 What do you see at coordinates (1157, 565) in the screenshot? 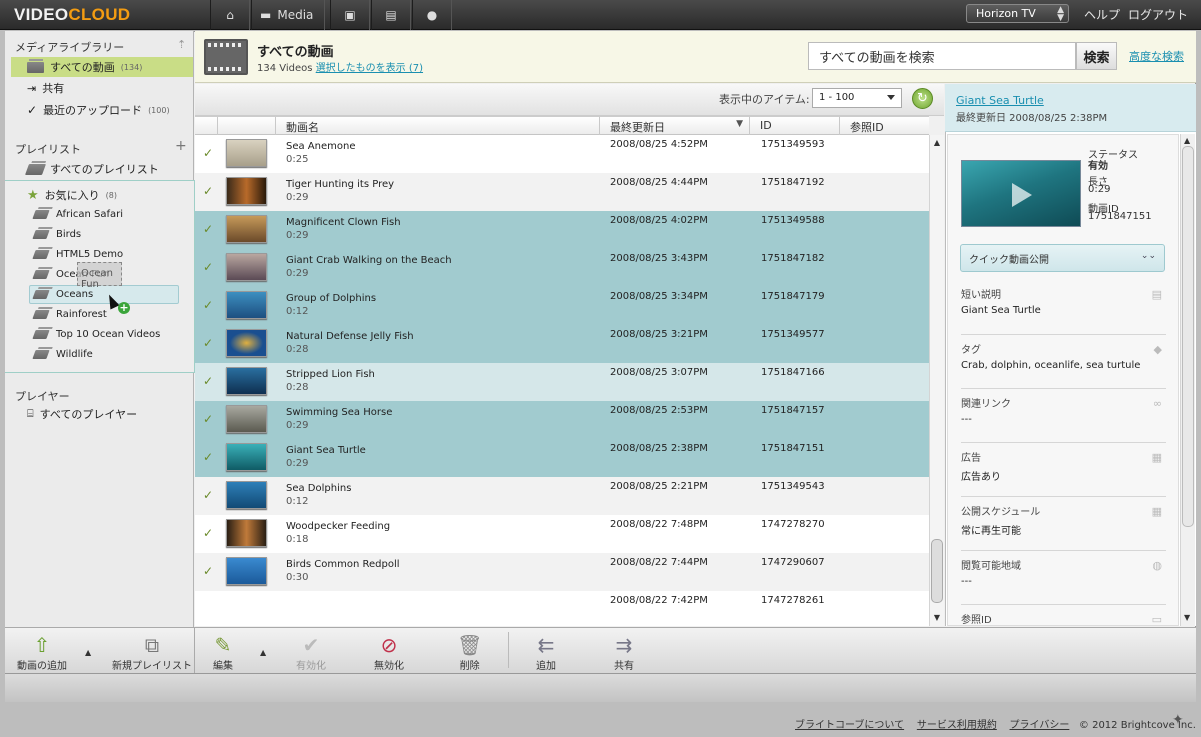
I see `globe-icon: ◍` at bounding box center [1157, 565].